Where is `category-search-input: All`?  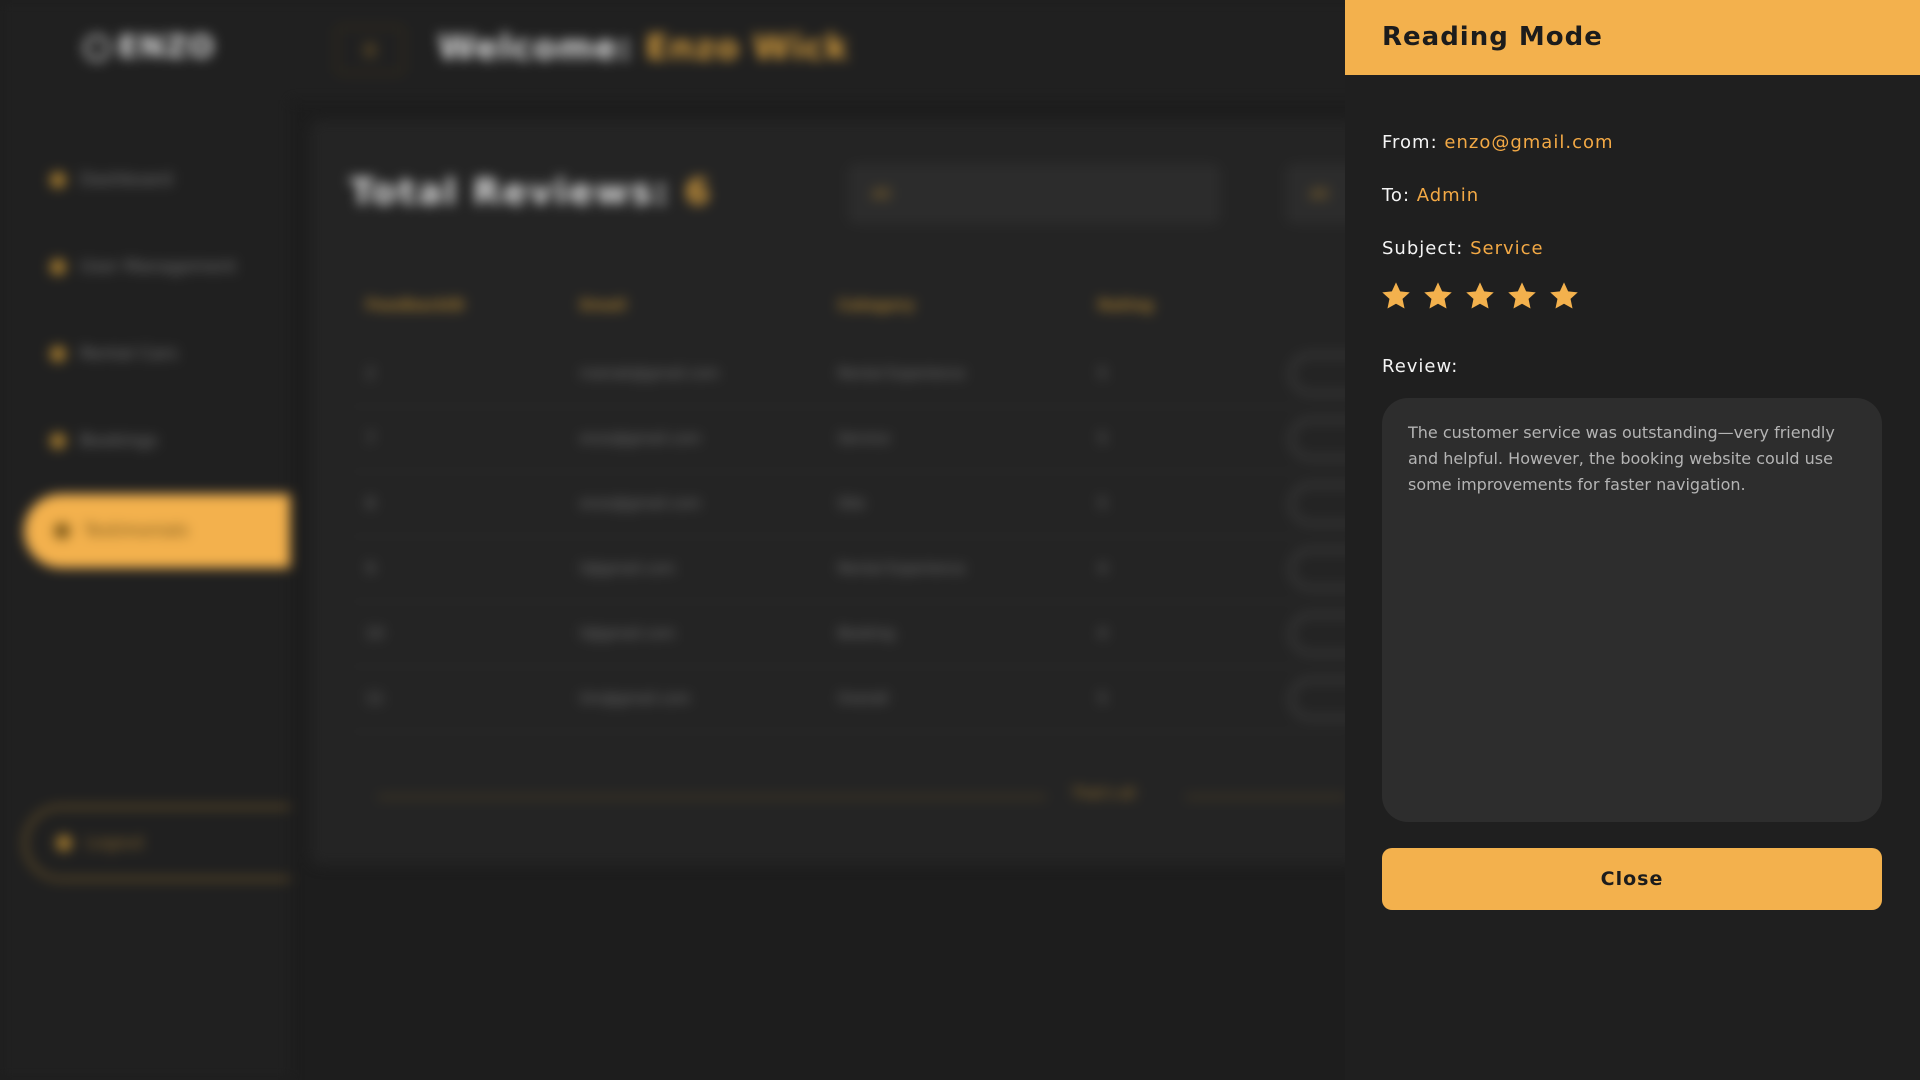
category-search-input: All is located at coordinates (1034, 194).